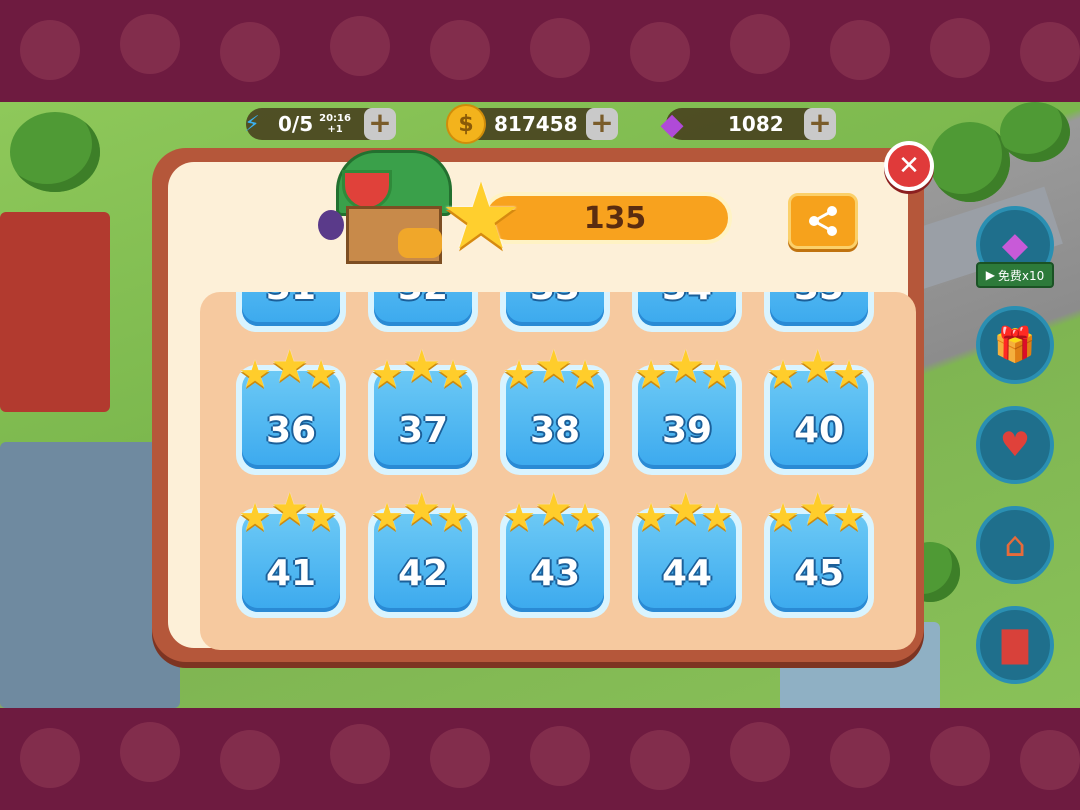 The height and width of the screenshot is (810, 1080). I want to click on level-tile-38: 38 ★ ★ ★, so click(555, 410).